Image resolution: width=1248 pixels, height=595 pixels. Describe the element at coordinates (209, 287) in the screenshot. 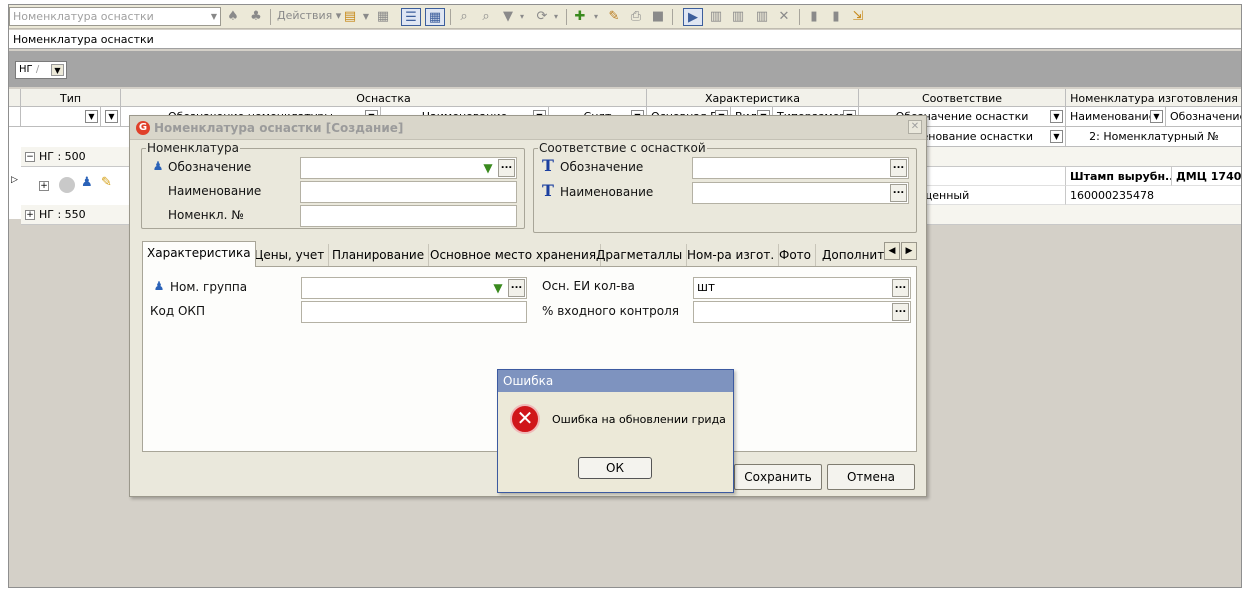

I see `nom-group-label: Ном. группа` at that location.